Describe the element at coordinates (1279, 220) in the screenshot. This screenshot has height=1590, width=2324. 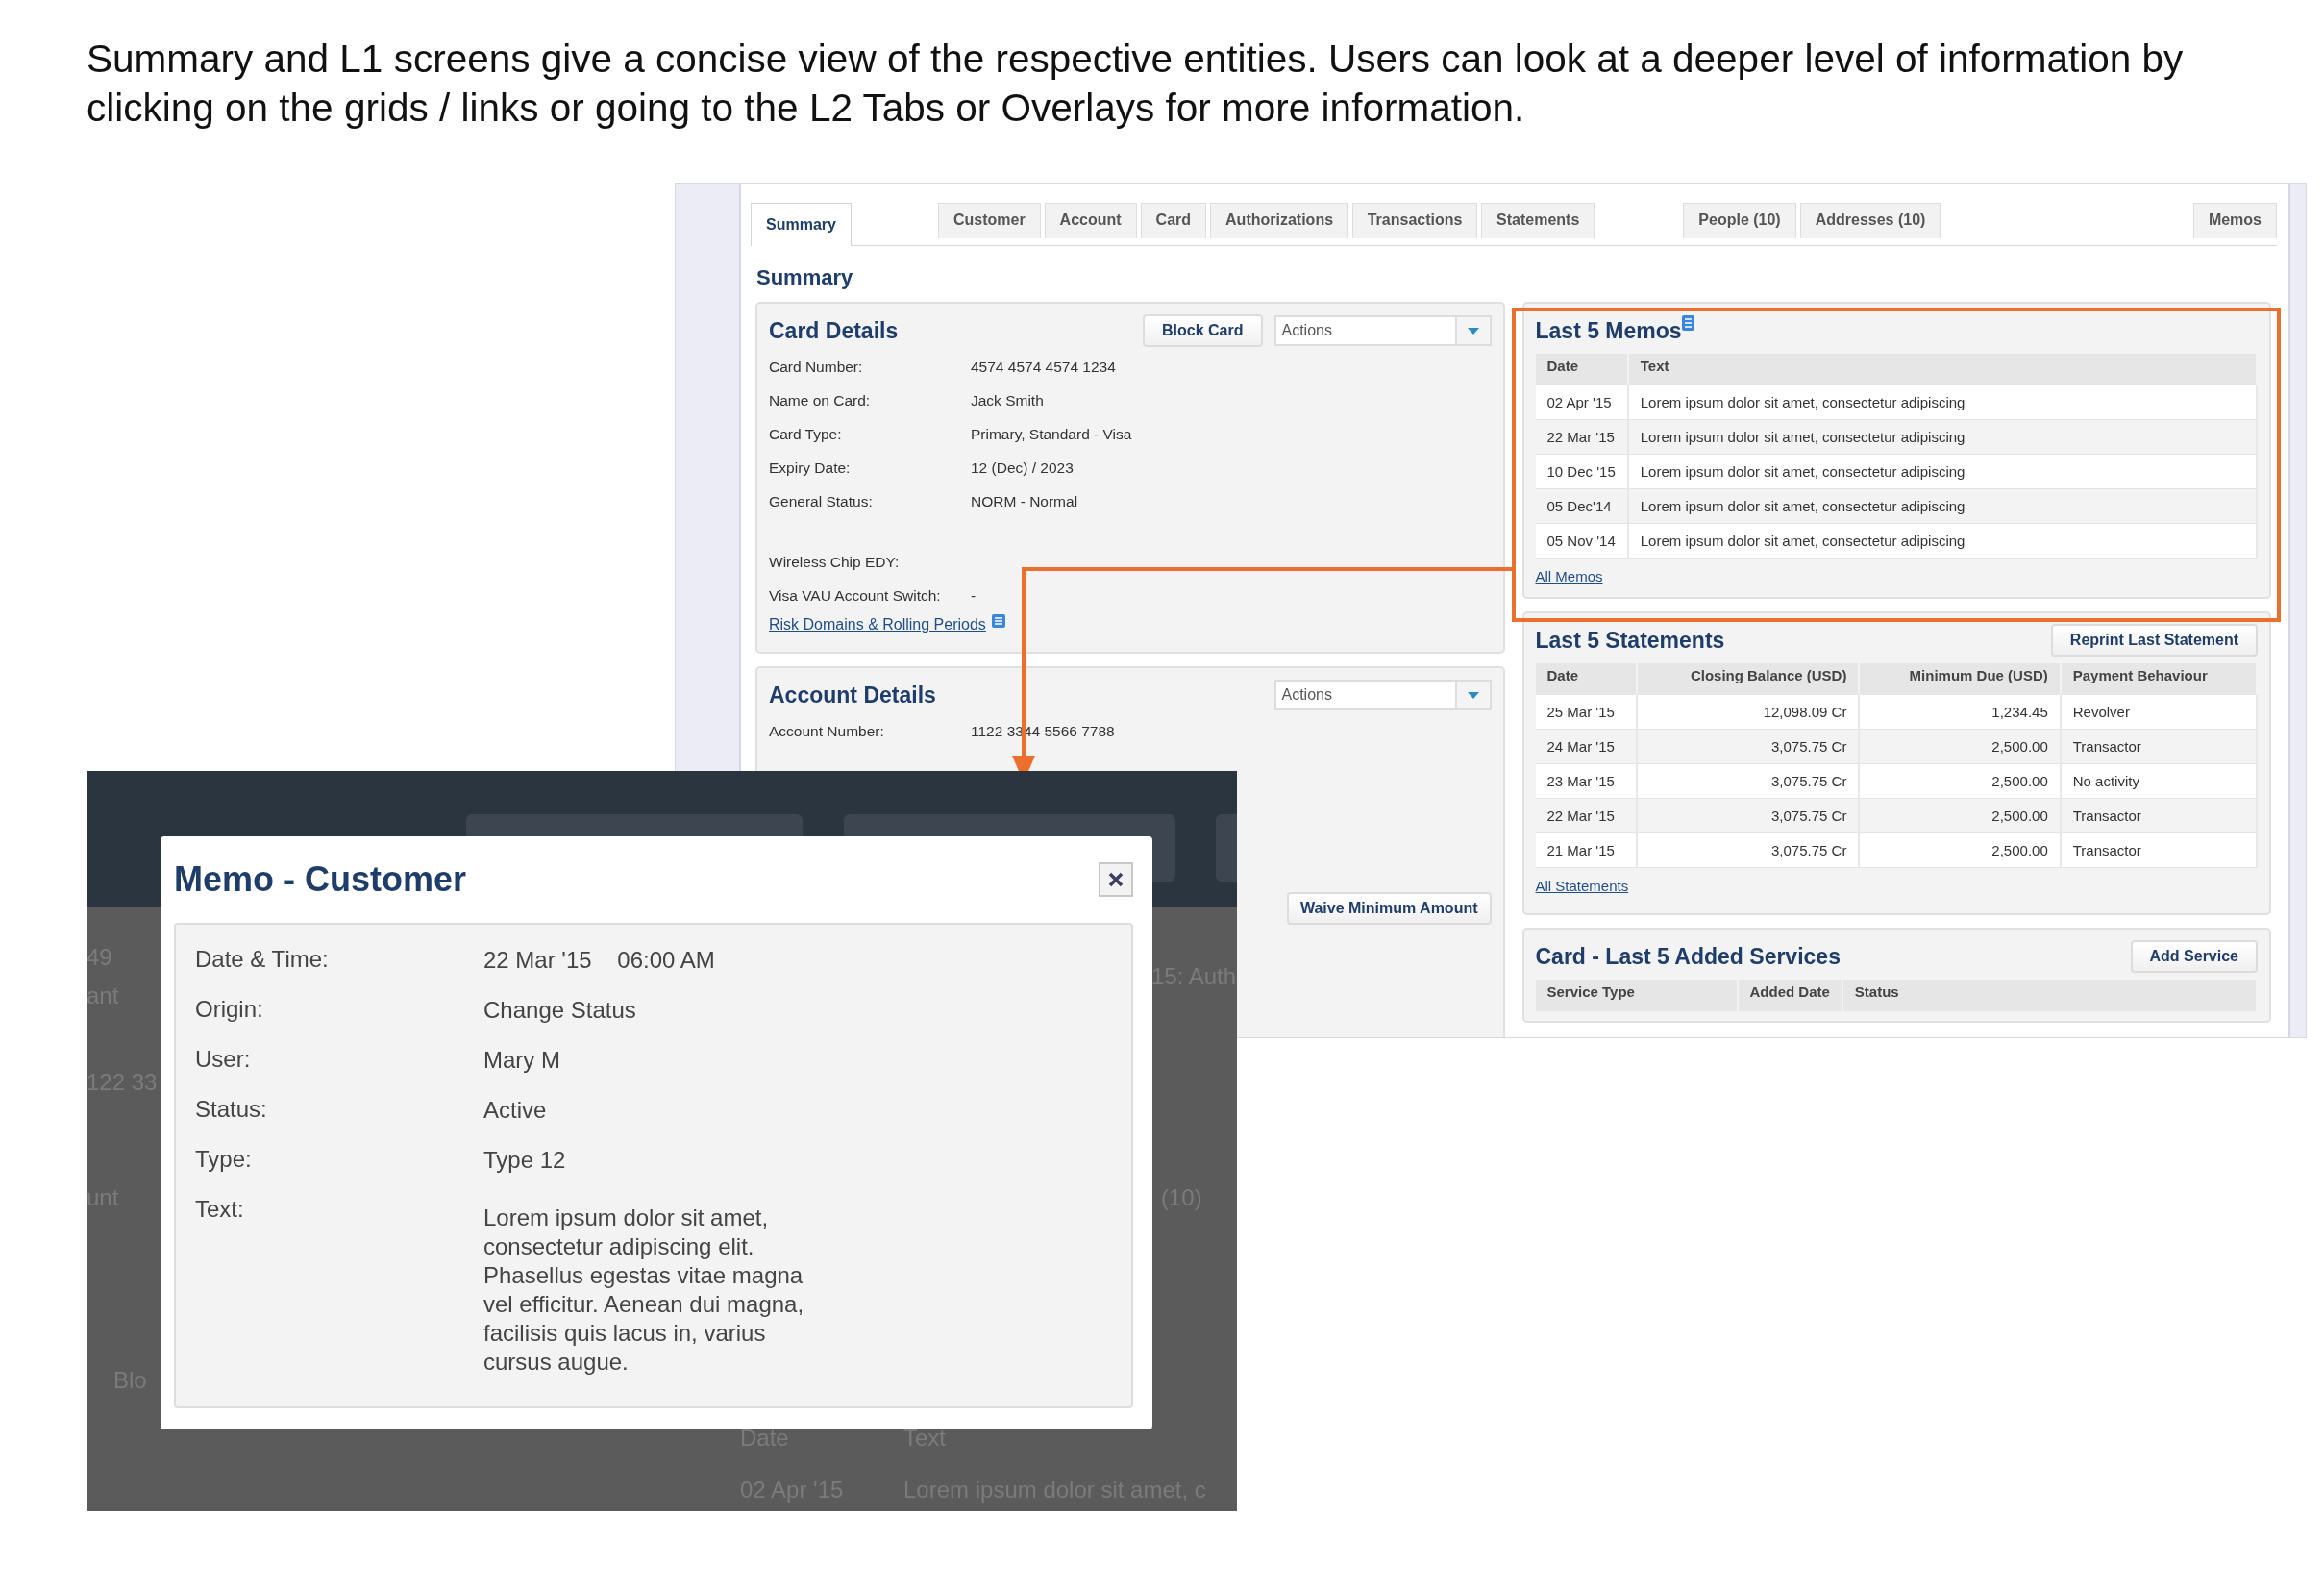
I see `tab: Authorizations` at that location.